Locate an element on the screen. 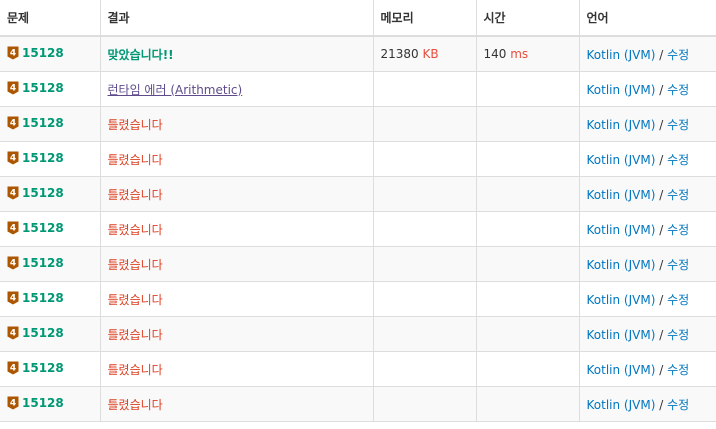 The height and width of the screenshot is (429, 716). result-cell: 런타임 에러 (Arithmetic) is located at coordinates (237, 89).